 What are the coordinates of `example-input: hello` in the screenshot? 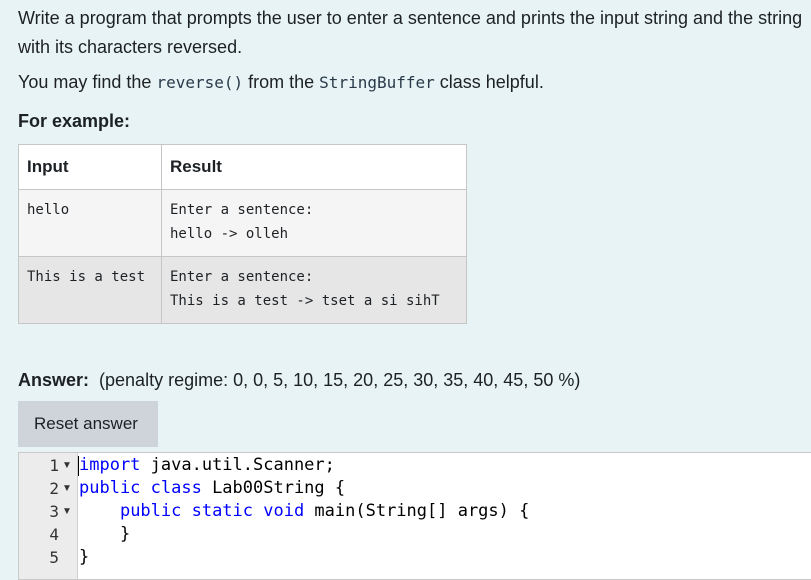 It's located at (90, 223).